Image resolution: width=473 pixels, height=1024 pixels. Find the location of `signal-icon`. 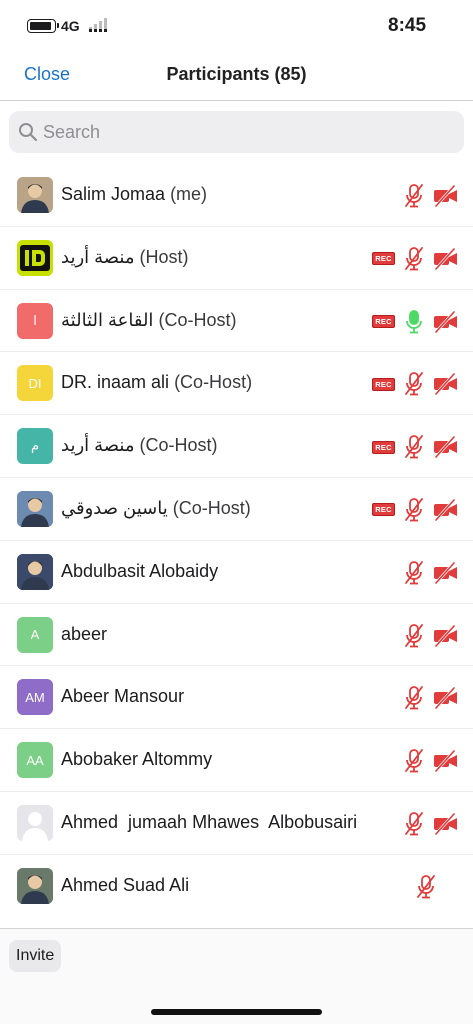

signal-icon is located at coordinates (98, 25).